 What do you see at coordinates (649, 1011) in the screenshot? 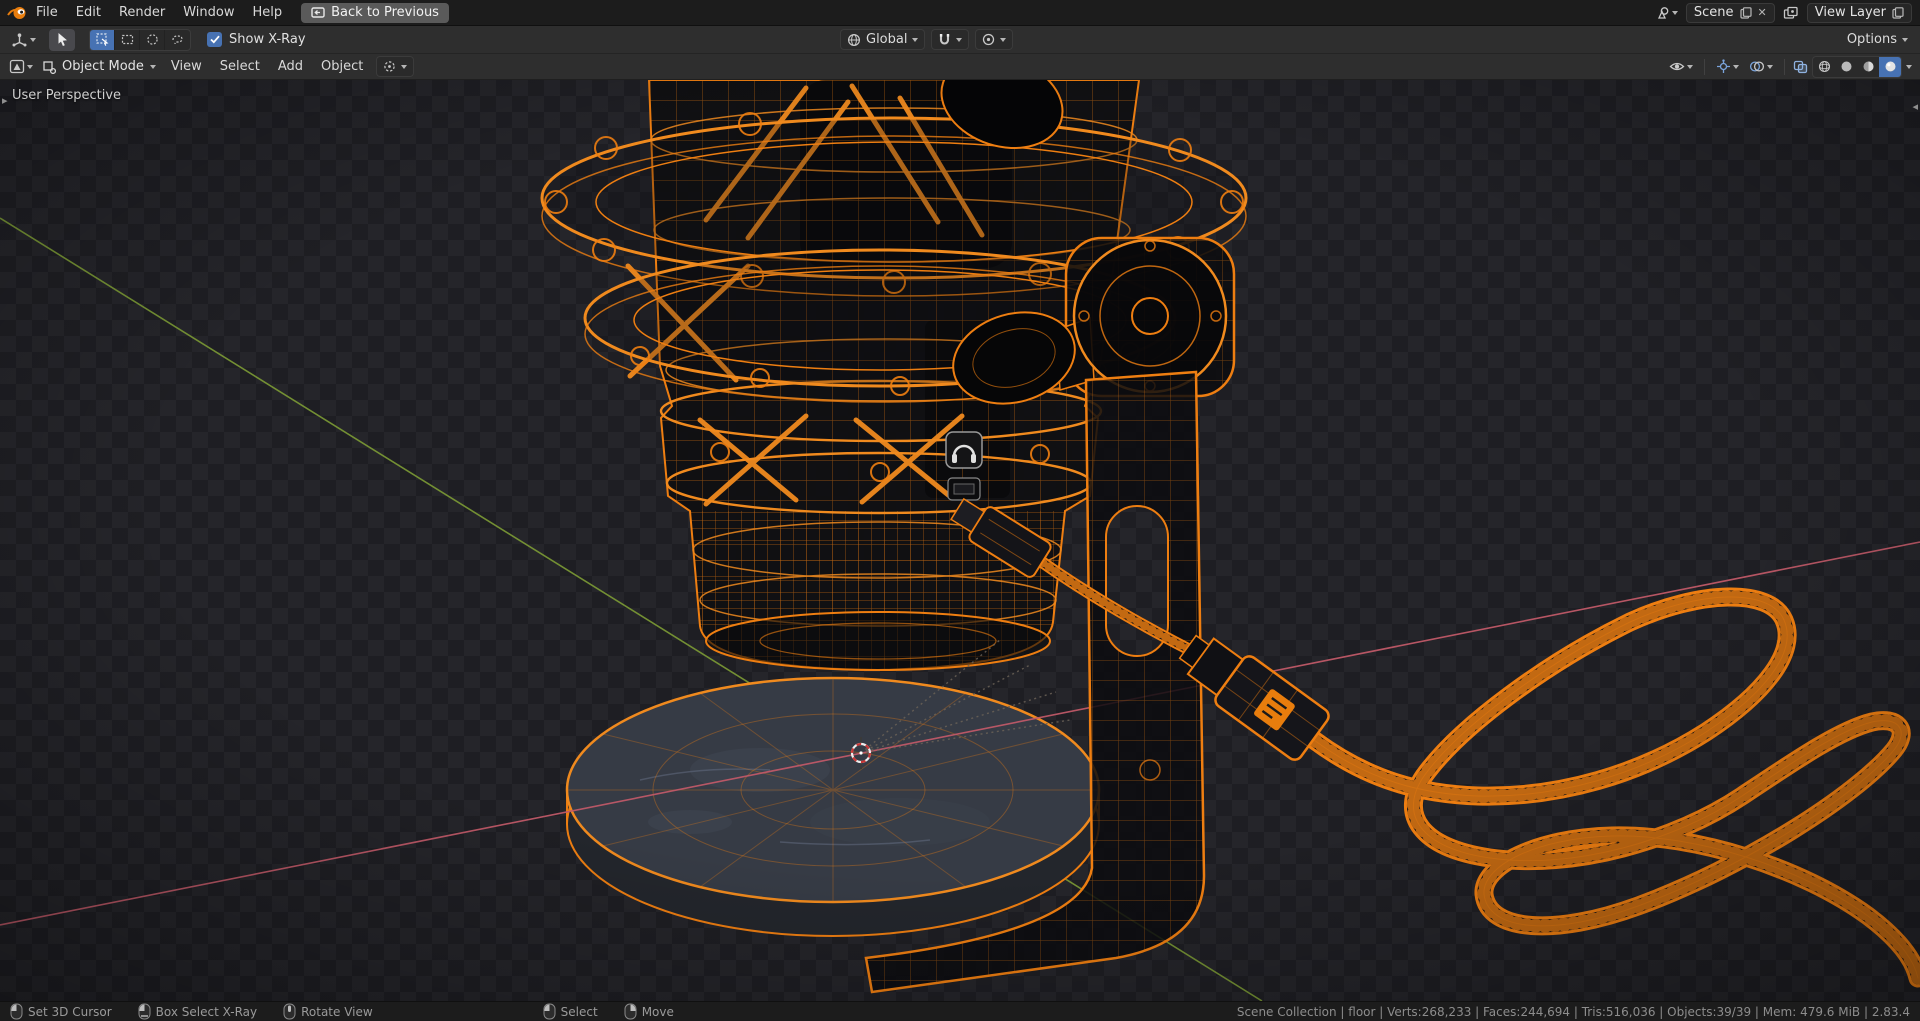
I see `hint-move: Move` at bounding box center [649, 1011].